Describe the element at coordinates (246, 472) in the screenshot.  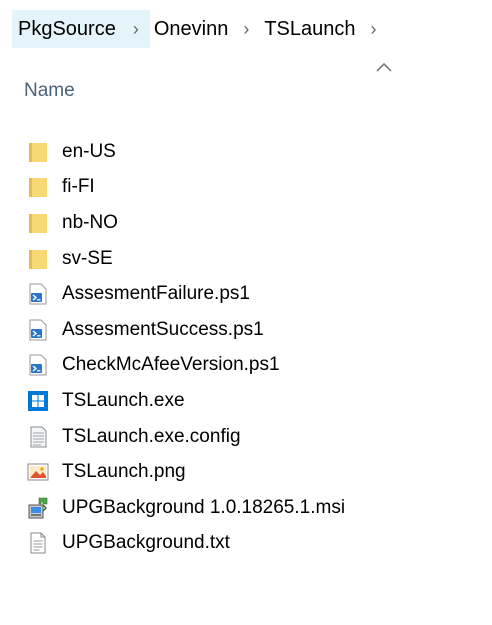
I see `file-list-item: TSLaunch.png` at that location.